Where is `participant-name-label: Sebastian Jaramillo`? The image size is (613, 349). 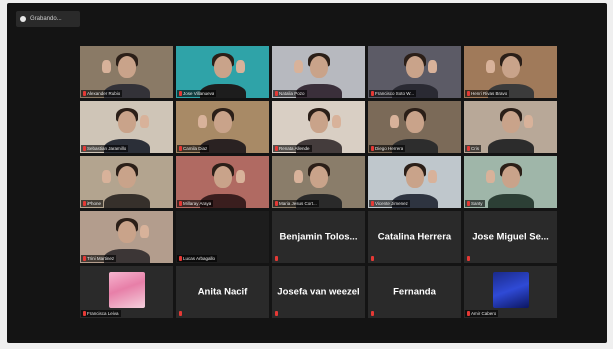 participant-name-label: Sebastian Jaramillo is located at coordinates (105, 148).